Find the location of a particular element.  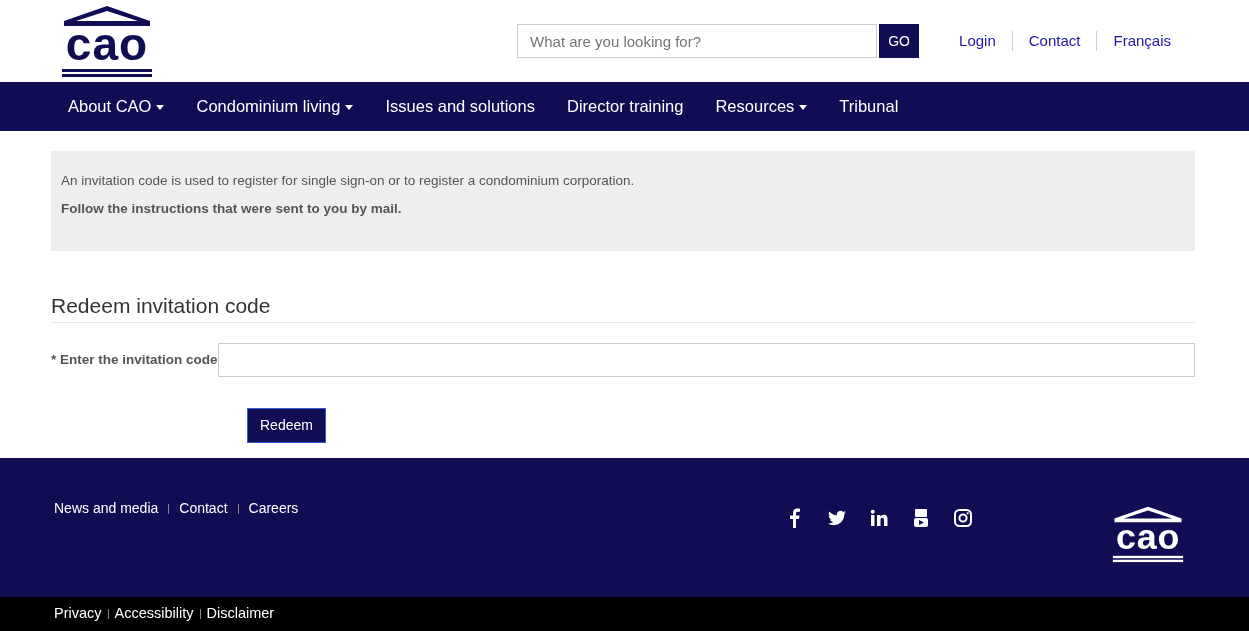

nav-link: Resources is located at coordinates (761, 106).